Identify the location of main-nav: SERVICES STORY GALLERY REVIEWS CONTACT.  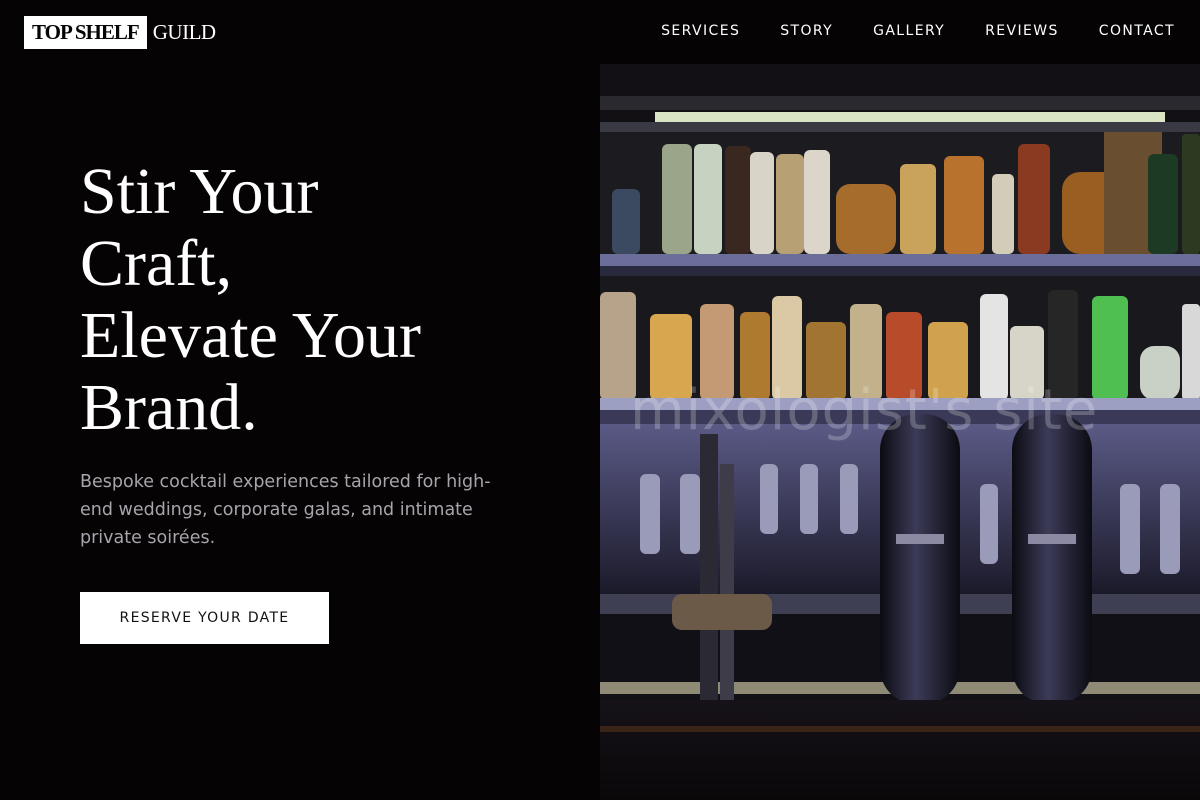
(918, 31).